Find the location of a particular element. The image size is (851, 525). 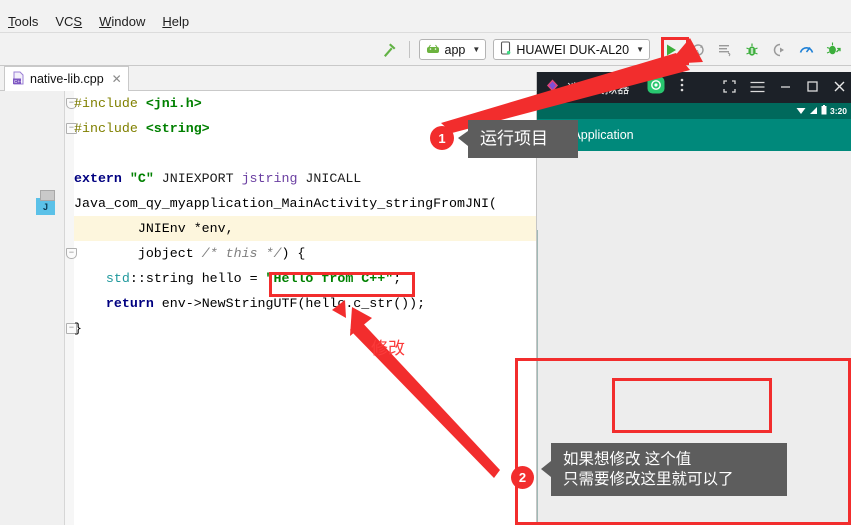

menu-item-vcs: VCS is located at coordinates (68, 21).